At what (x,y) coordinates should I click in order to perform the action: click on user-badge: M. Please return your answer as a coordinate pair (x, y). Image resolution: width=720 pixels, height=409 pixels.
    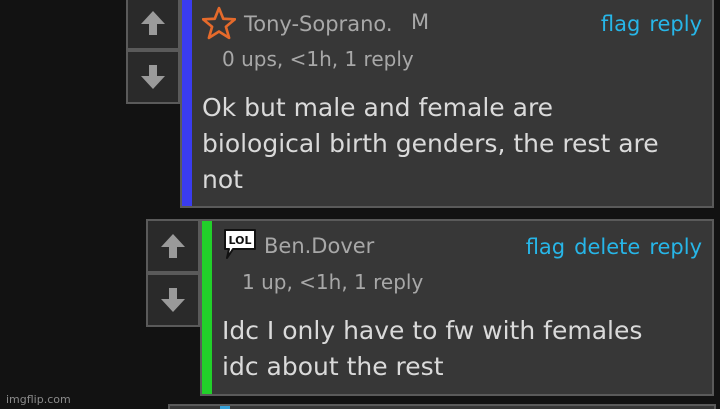
    Looking at the image, I should click on (420, 22).